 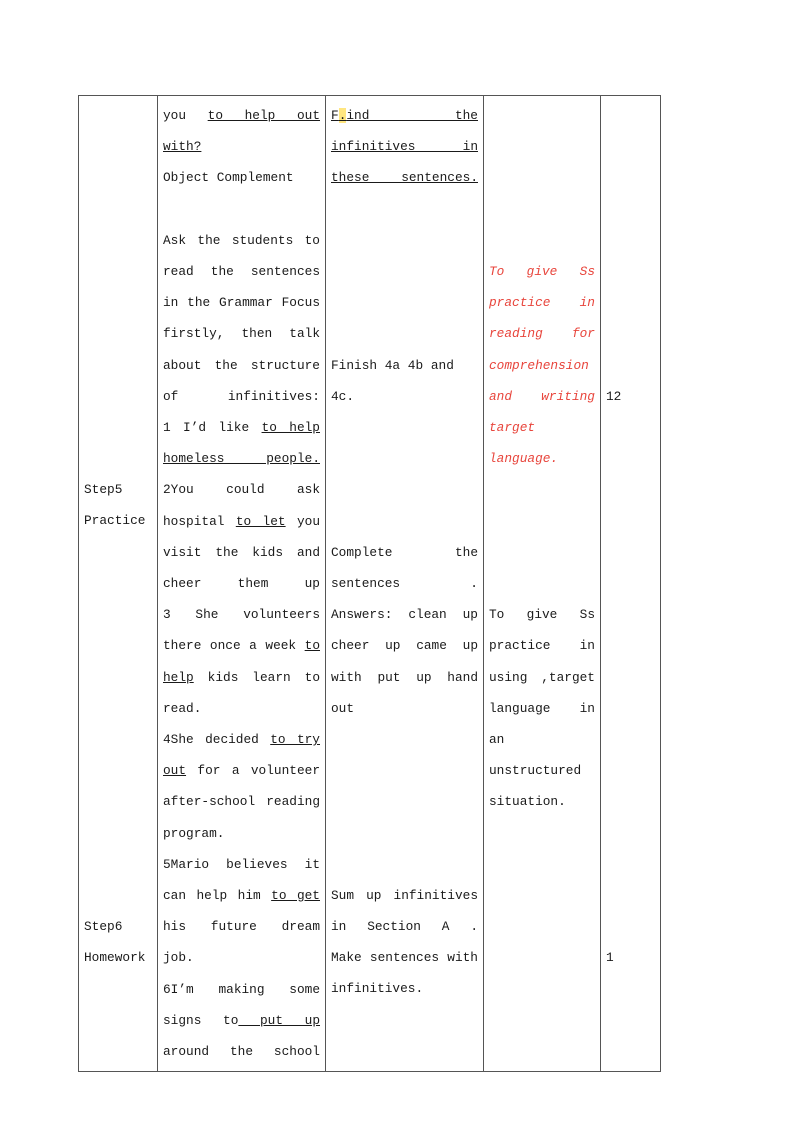 I want to click on activity-sum-up: Sum up infinitives in Section A ., so click(x=404, y=911).